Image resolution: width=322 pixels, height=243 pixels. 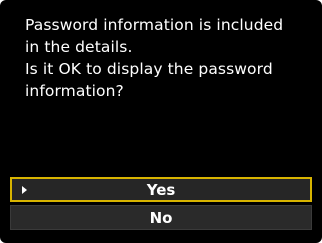 I want to click on no-button-label: No, so click(x=161, y=217).